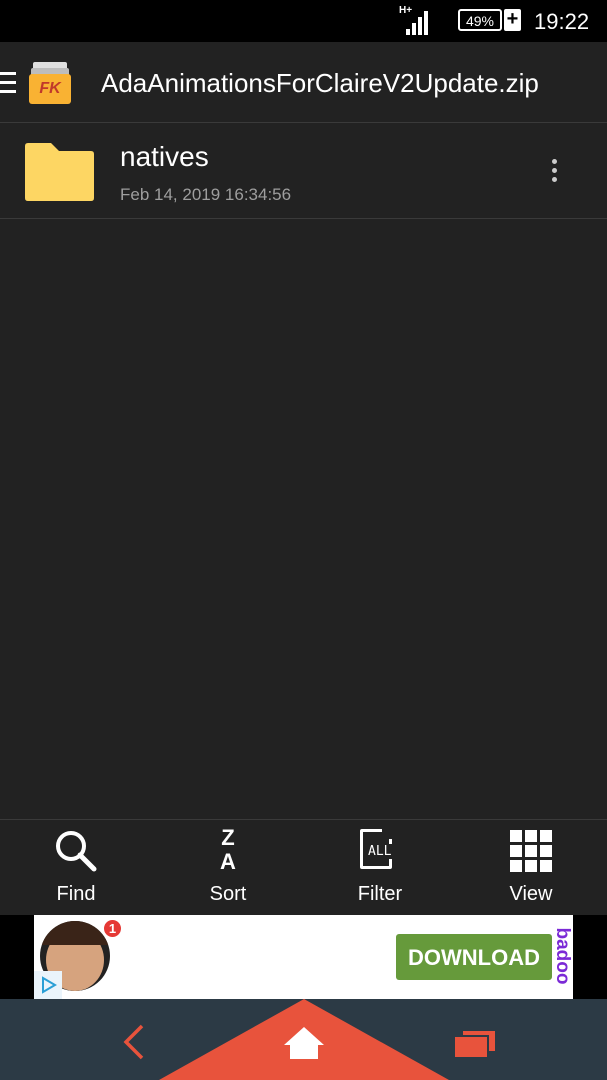 Image resolution: width=607 pixels, height=1080 pixels. Describe the element at coordinates (531, 894) in the screenshot. I see `view-label: View` at that location.